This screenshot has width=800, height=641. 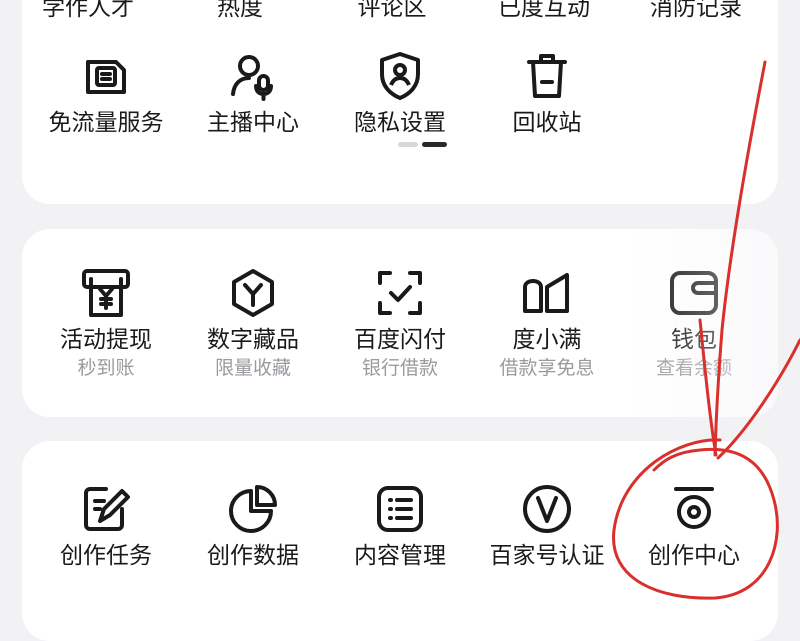 I want to click on cut-label-1: 学作人才, so click(x=88, y=11).